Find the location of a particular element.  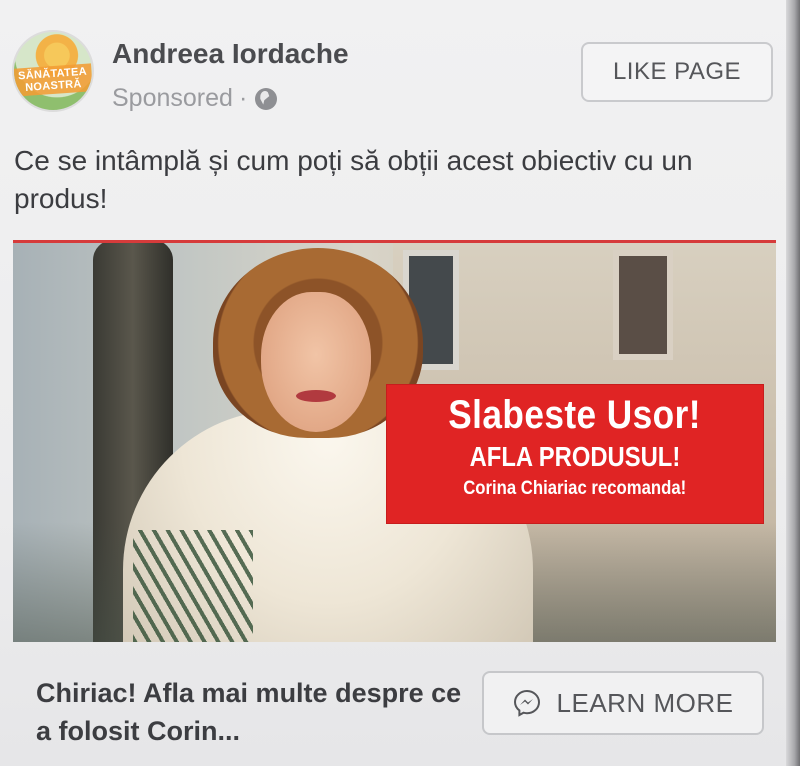

page-name-link: Andreea Iordache is located at coordinates (230, 54).